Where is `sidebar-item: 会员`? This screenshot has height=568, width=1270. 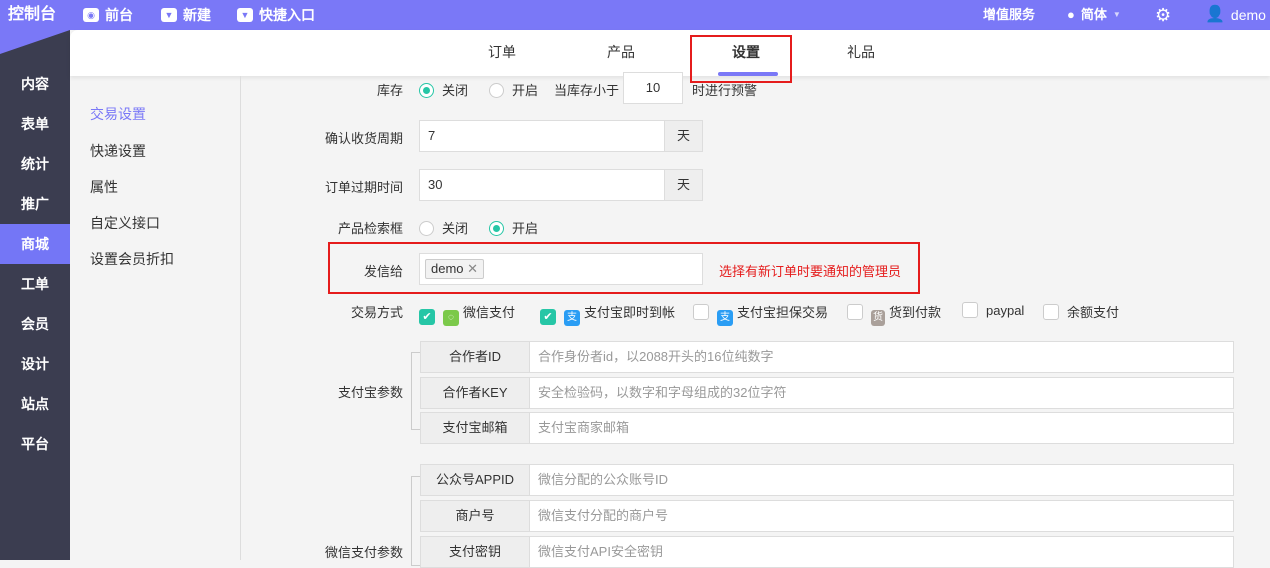
sidebar-item: 会员 is located at coordinates (35, 324).